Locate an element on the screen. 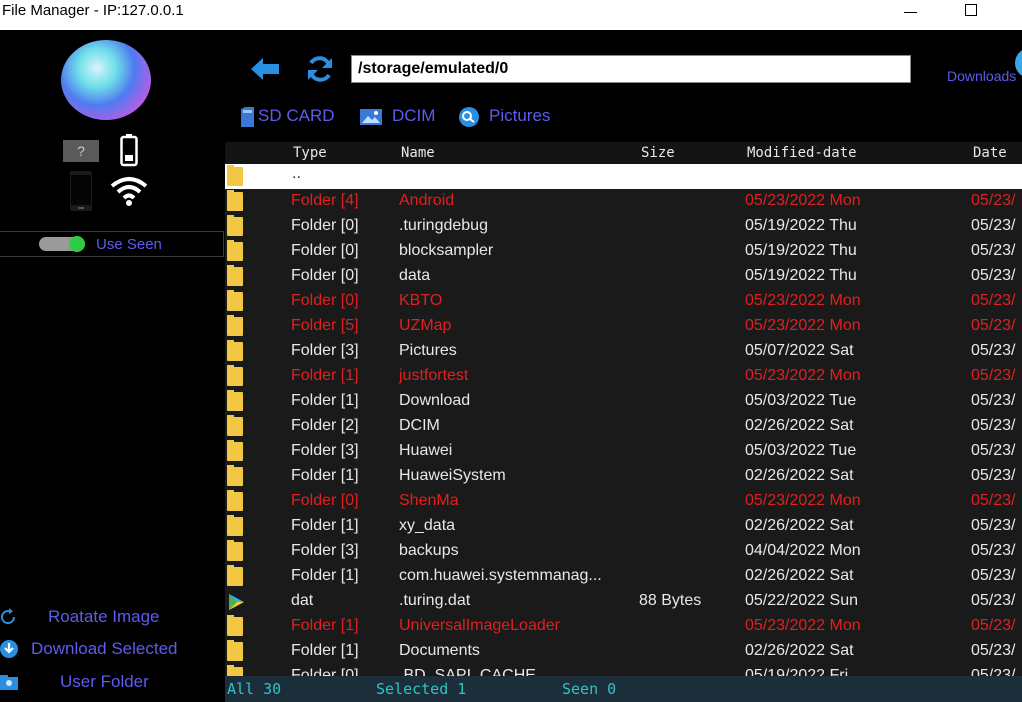 Image resolution: width=1022 pixels, height=702 pixels. cell-name: .turing.dat is located at coordinates (435, 600).